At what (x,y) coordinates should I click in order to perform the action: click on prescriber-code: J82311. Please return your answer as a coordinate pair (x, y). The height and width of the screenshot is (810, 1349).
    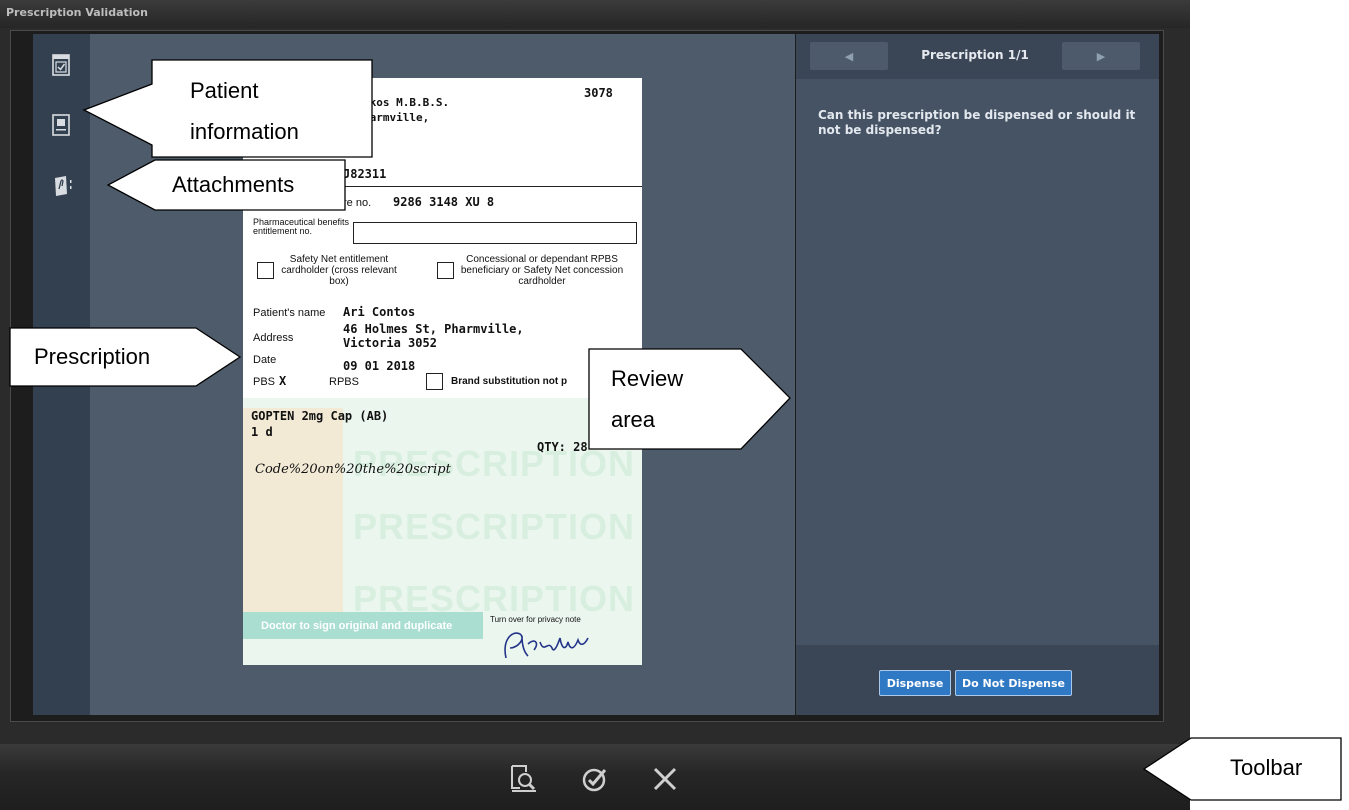
    Looking at the image, I should click on (365, 174).